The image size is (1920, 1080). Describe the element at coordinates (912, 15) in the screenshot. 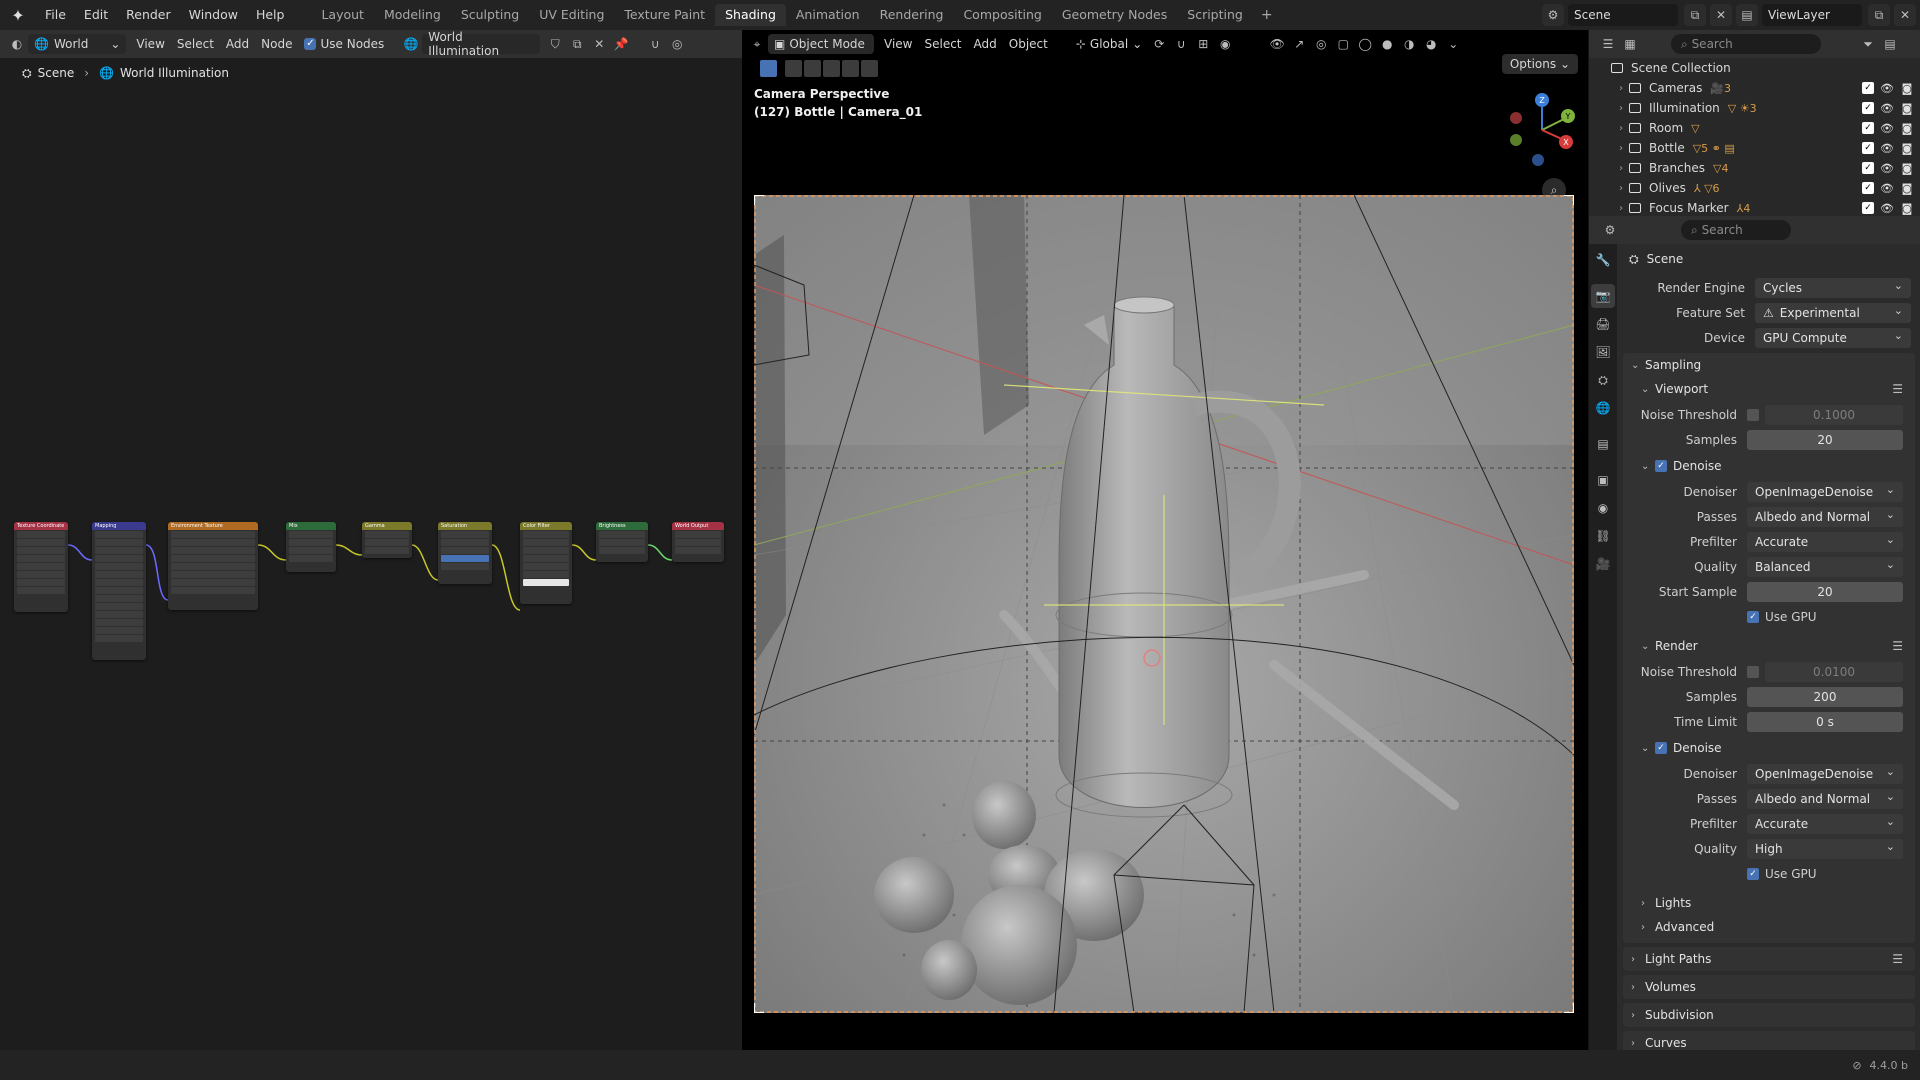

I see `tab-rendering: Rendering` at that location.